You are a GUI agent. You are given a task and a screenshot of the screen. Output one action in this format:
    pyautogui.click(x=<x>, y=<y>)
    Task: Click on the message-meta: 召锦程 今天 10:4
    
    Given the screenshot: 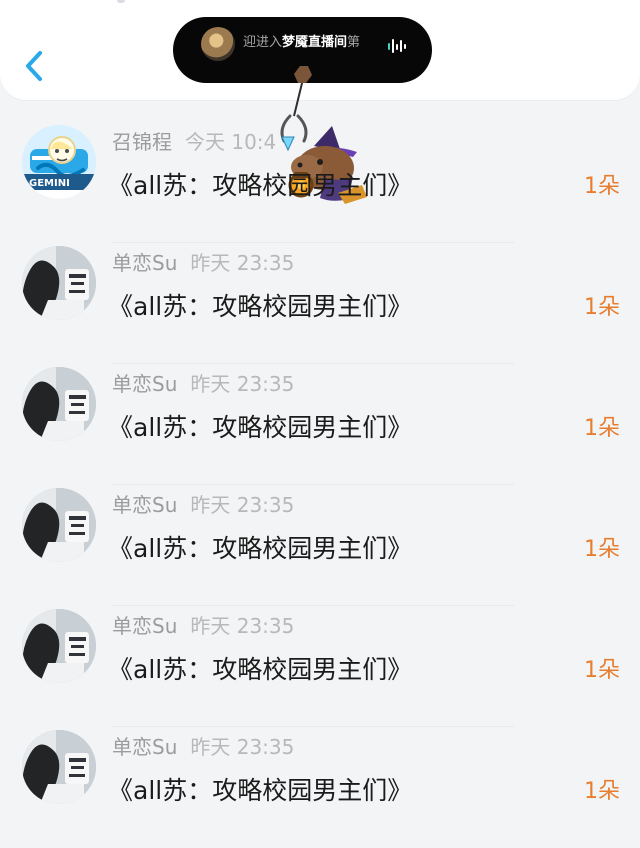 What is the action you would take?
    pyautogui.click(x=194, y=142)
    